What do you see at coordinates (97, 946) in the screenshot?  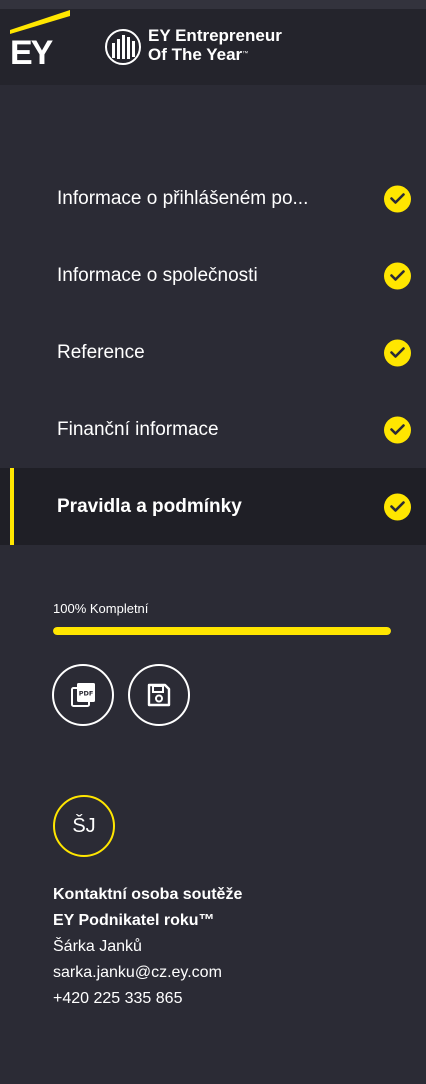 I see `contact-name: Šárka Janků` at bounding box center [97, 946].